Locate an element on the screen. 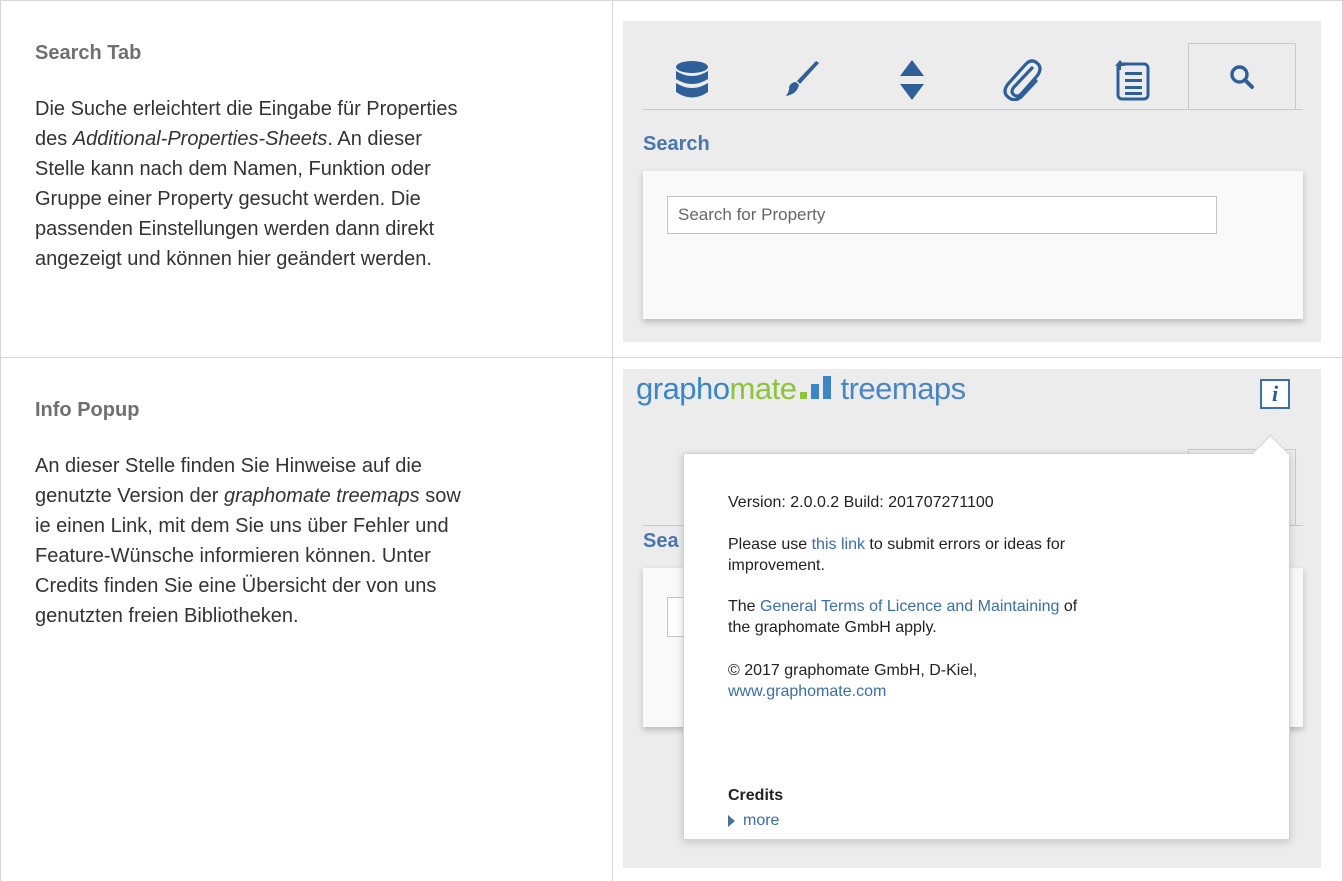 This screenshot has height=881, width=1343. search-icon is located at coordinates (1242, 76).